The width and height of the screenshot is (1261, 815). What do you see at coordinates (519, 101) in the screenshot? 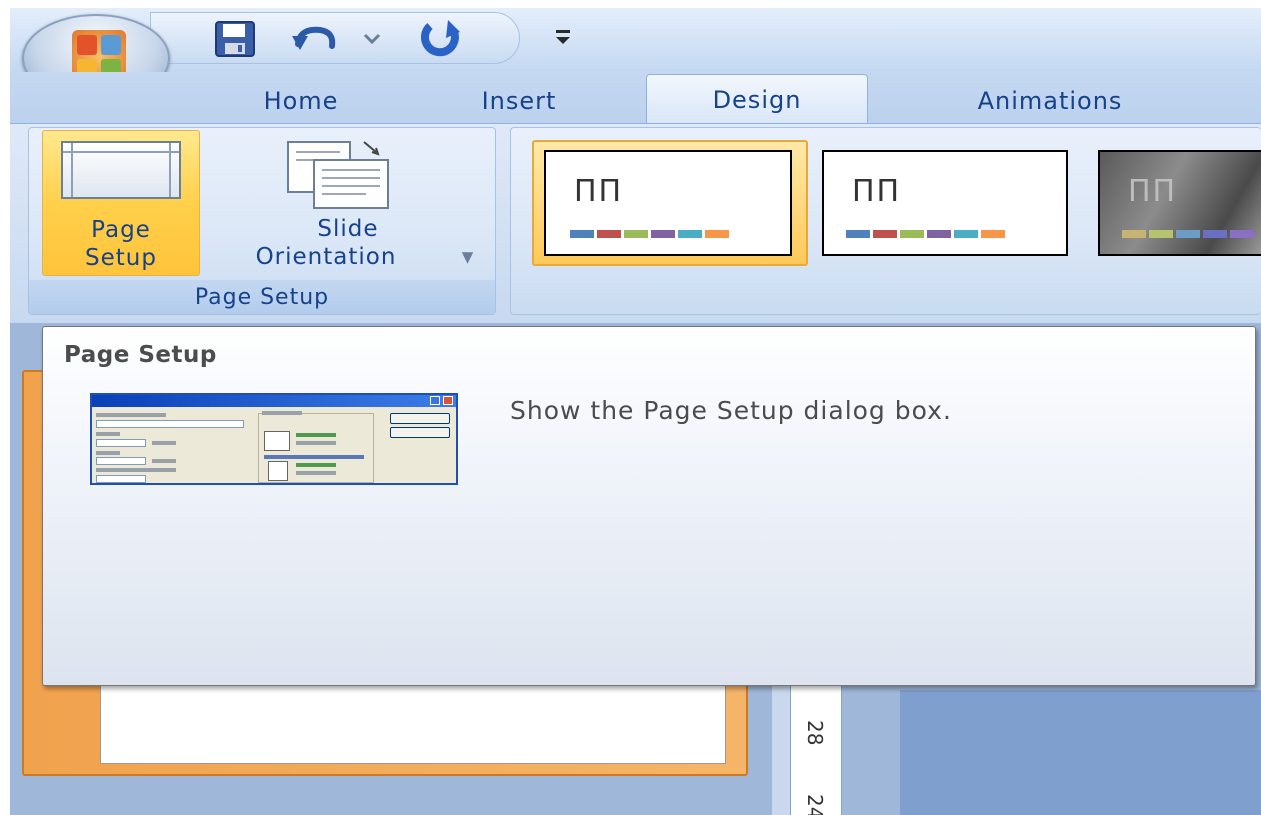
I see `tab-insert: Insert` at bounding box center [519, 101].